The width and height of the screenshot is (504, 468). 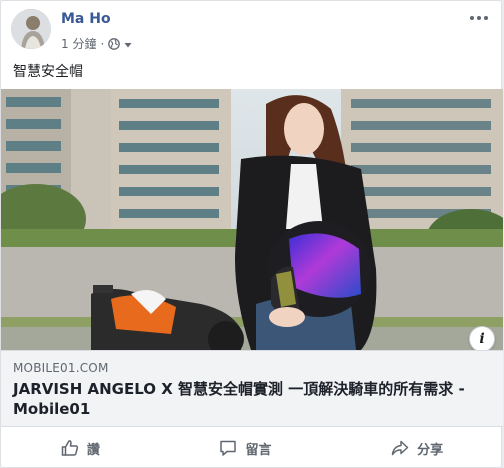 What do you see at coordinates (31, 29) in the screenshot?
I see `avatar` at bounding box center [31, 29].